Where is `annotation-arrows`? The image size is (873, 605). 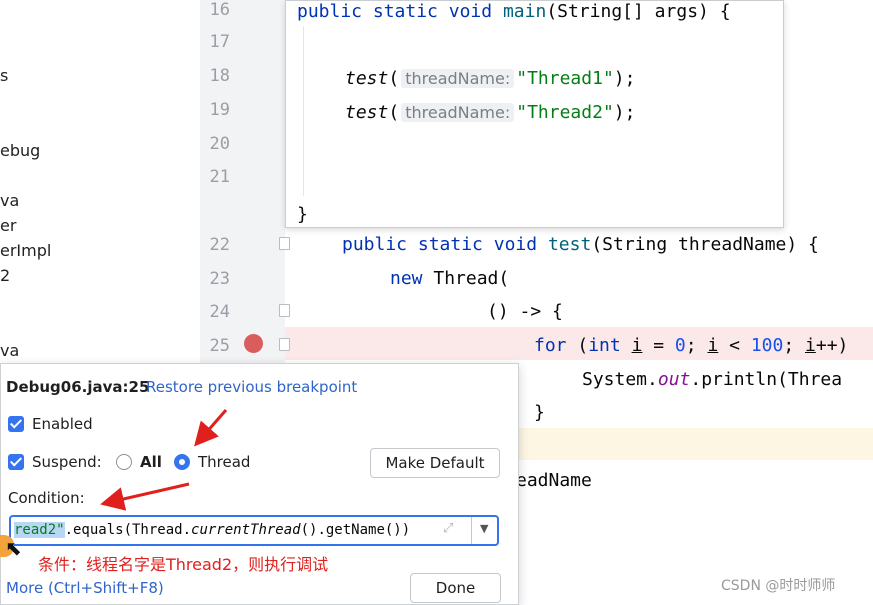 annotation-arrows is located at coordinates (164, 460).